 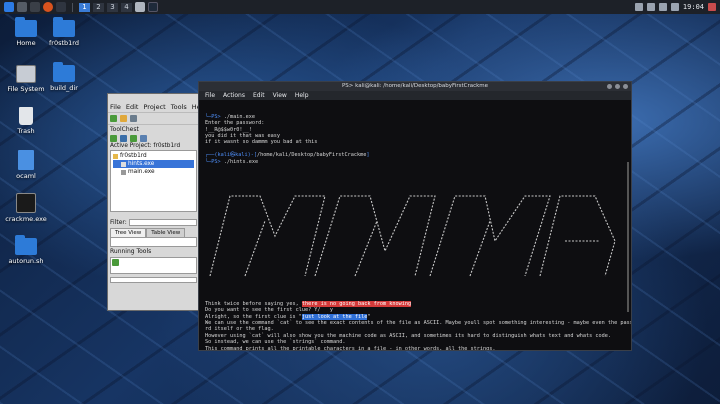 What do you see at coordinates (131, 146) in the screenshot?
I see `active-project-label: Active Project:` at bounding box center [131, 146].